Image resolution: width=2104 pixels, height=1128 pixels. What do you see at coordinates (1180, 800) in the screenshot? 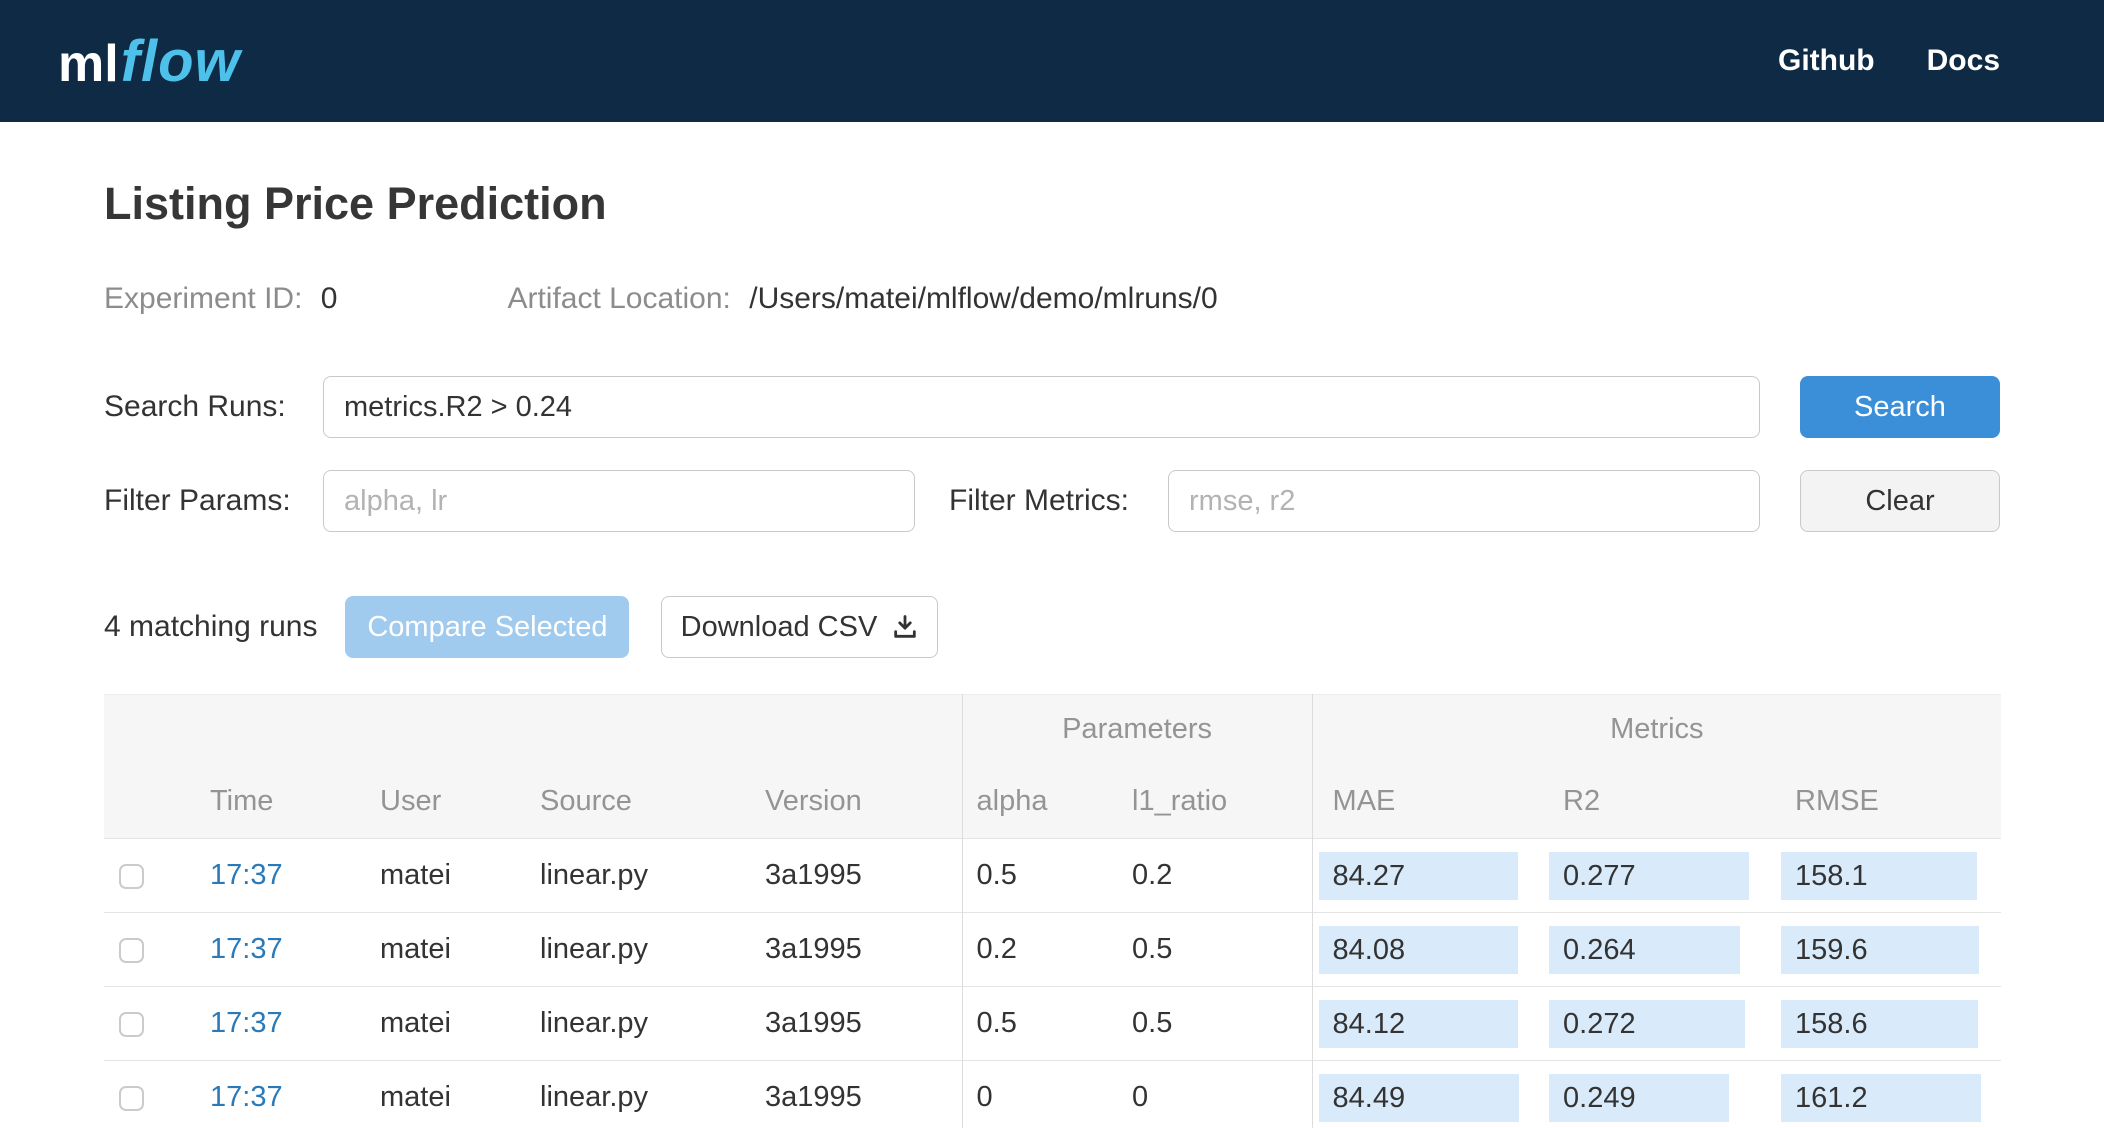
I see `column-header-l1-ratio: l1_ratio` at bounding box center [1180, 800].